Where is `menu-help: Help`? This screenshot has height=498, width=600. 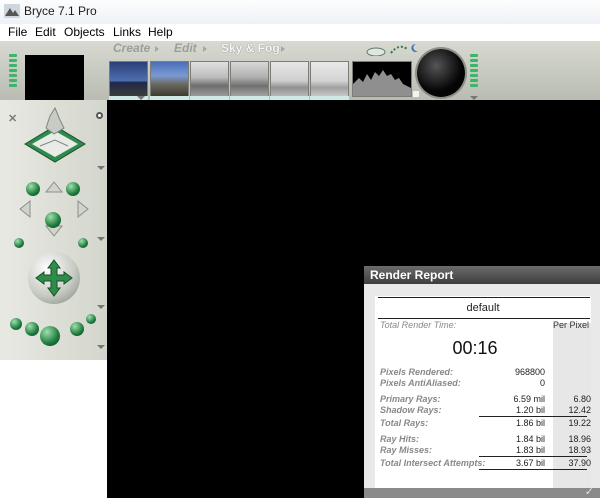
menu-help: Help is located at coordinates (160, 32).